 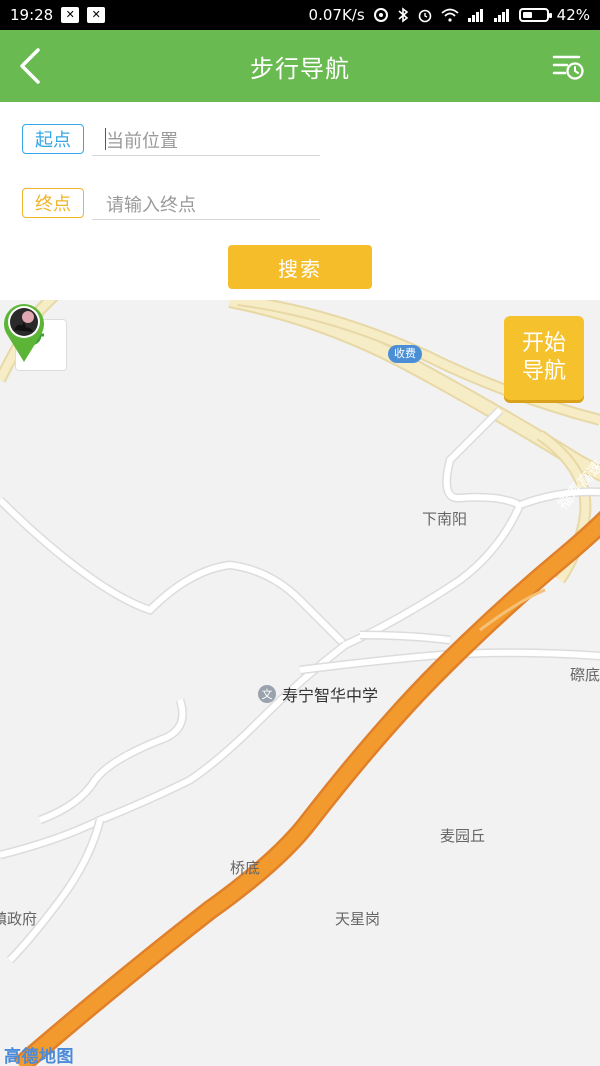 What do you see at coordinates (300, 267) in the screenshot?
I see `search-button: 搜索` at bounding box center [300, 267].